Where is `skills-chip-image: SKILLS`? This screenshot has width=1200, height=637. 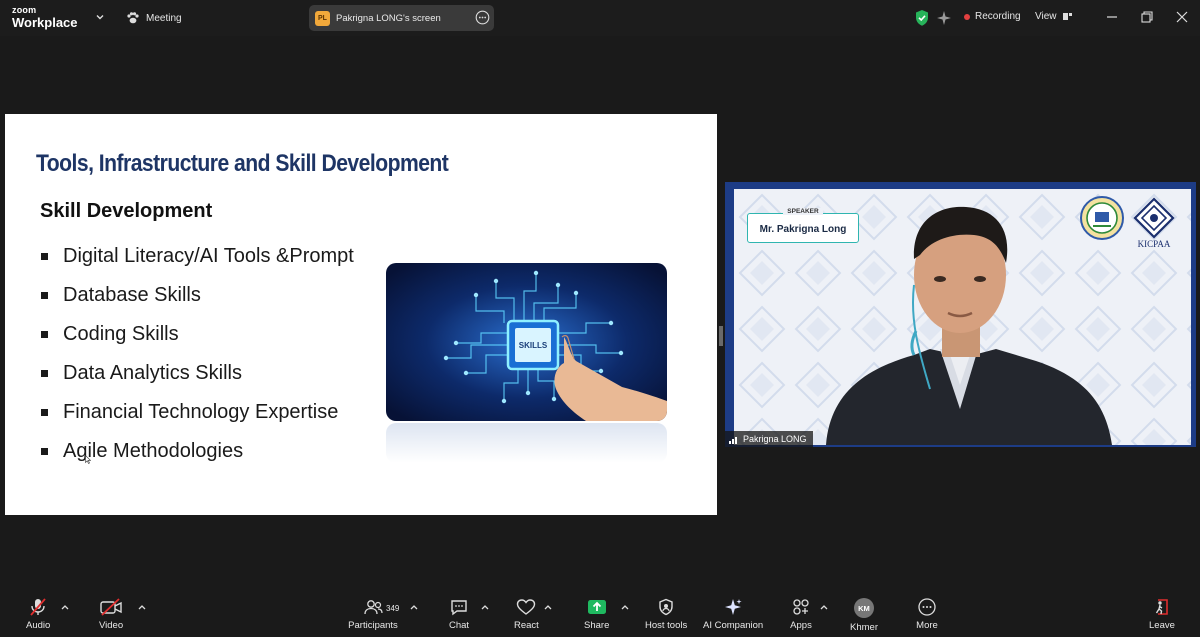 skills-chip-image: SKILLS is located at coordinates (526, 342).